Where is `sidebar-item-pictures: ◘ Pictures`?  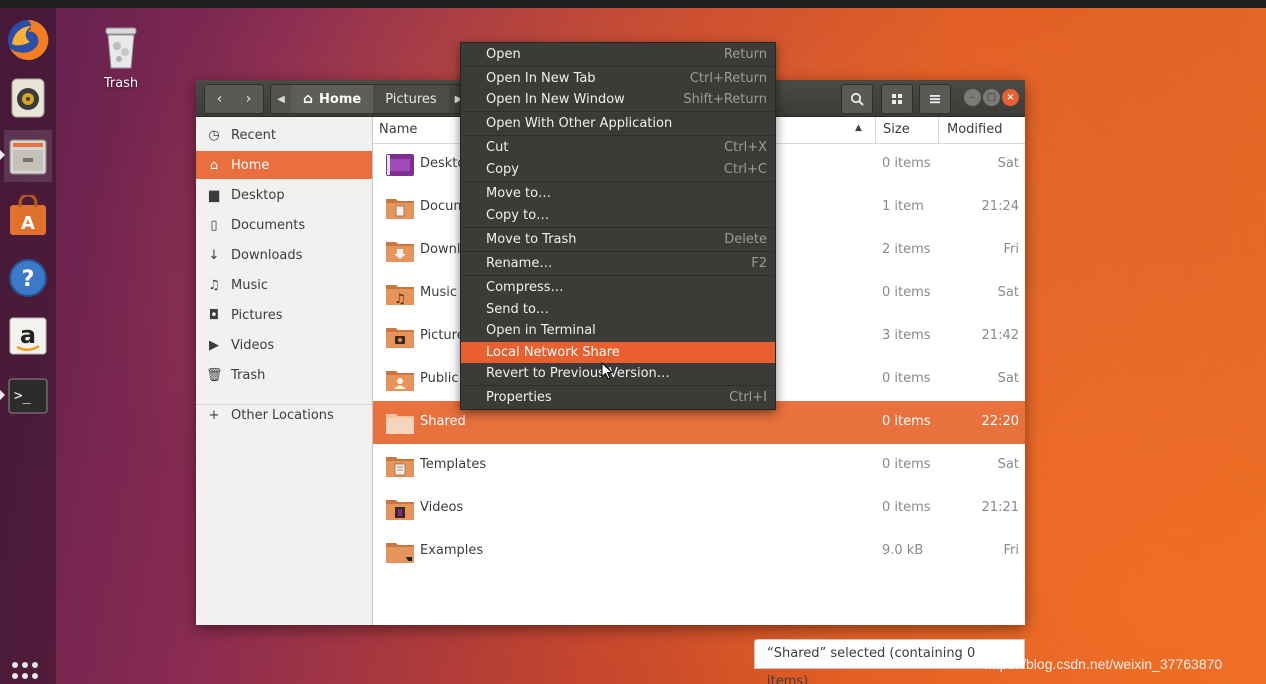
sidebar-item-pictures: ◘ Pictures is located at coordinates (284, 315).